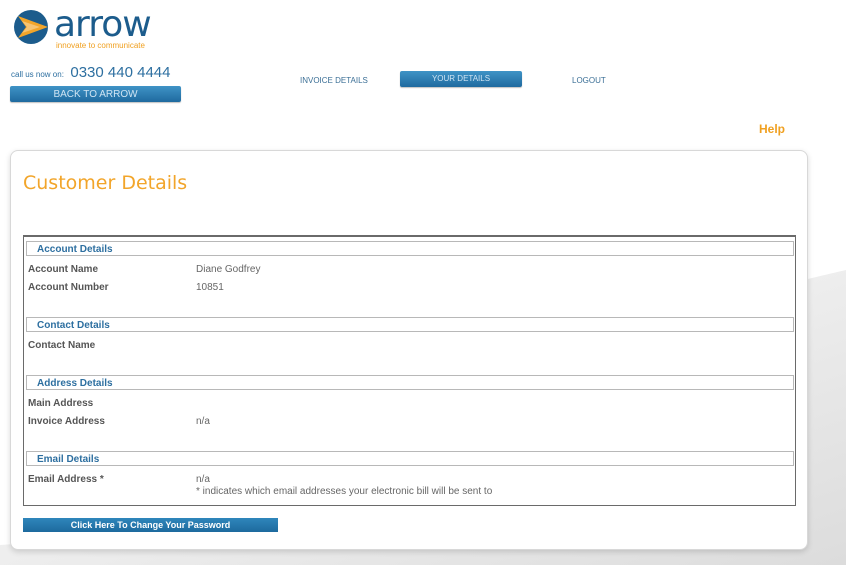  What do you see at coordinates (66, 479) in the screenshot?
I see `email-address-label: Email Address *` at bounding box center [66, 479].